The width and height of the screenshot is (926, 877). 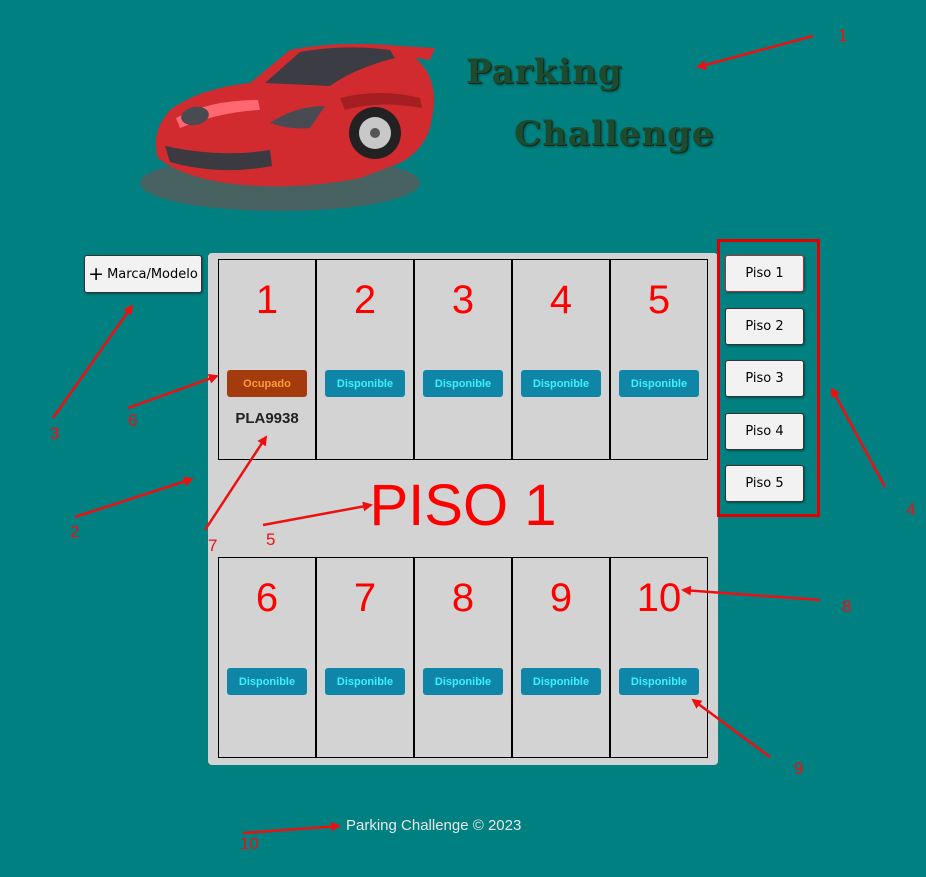 I want to click on parking-spot-8: 8 Disponible, so click(x=464, y=657).